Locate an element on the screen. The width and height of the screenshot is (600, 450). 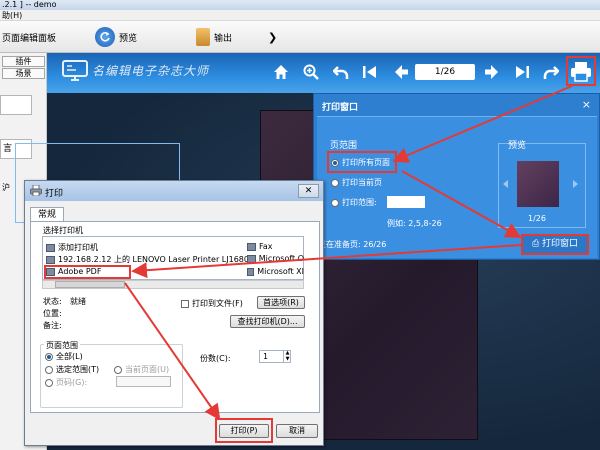
preview-thumbnail is located at coordinates (538, 184).